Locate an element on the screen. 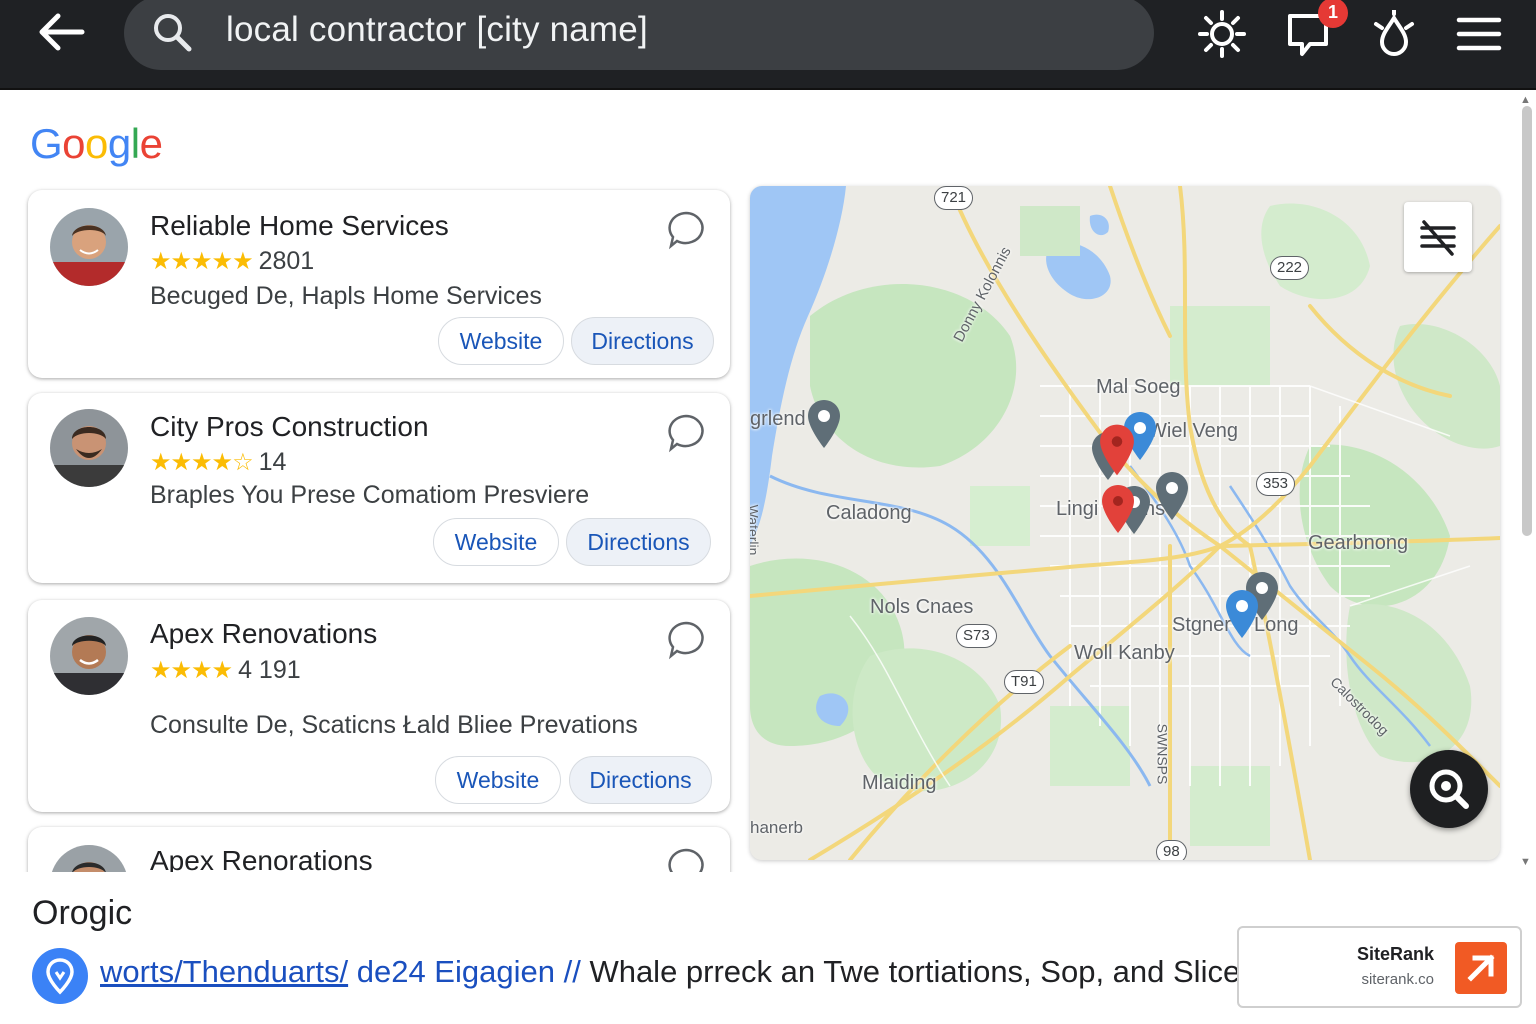 This screenshot has width=1536, height=1024. logo-letter: l is located at coordinates (135, 143).